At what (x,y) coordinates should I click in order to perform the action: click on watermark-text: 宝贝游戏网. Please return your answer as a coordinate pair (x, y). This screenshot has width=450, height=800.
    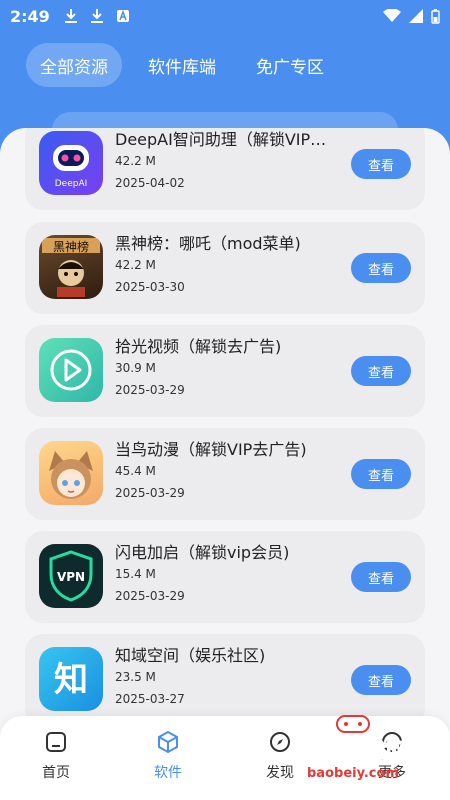
    Looking at the image, I should click on (352, 752).